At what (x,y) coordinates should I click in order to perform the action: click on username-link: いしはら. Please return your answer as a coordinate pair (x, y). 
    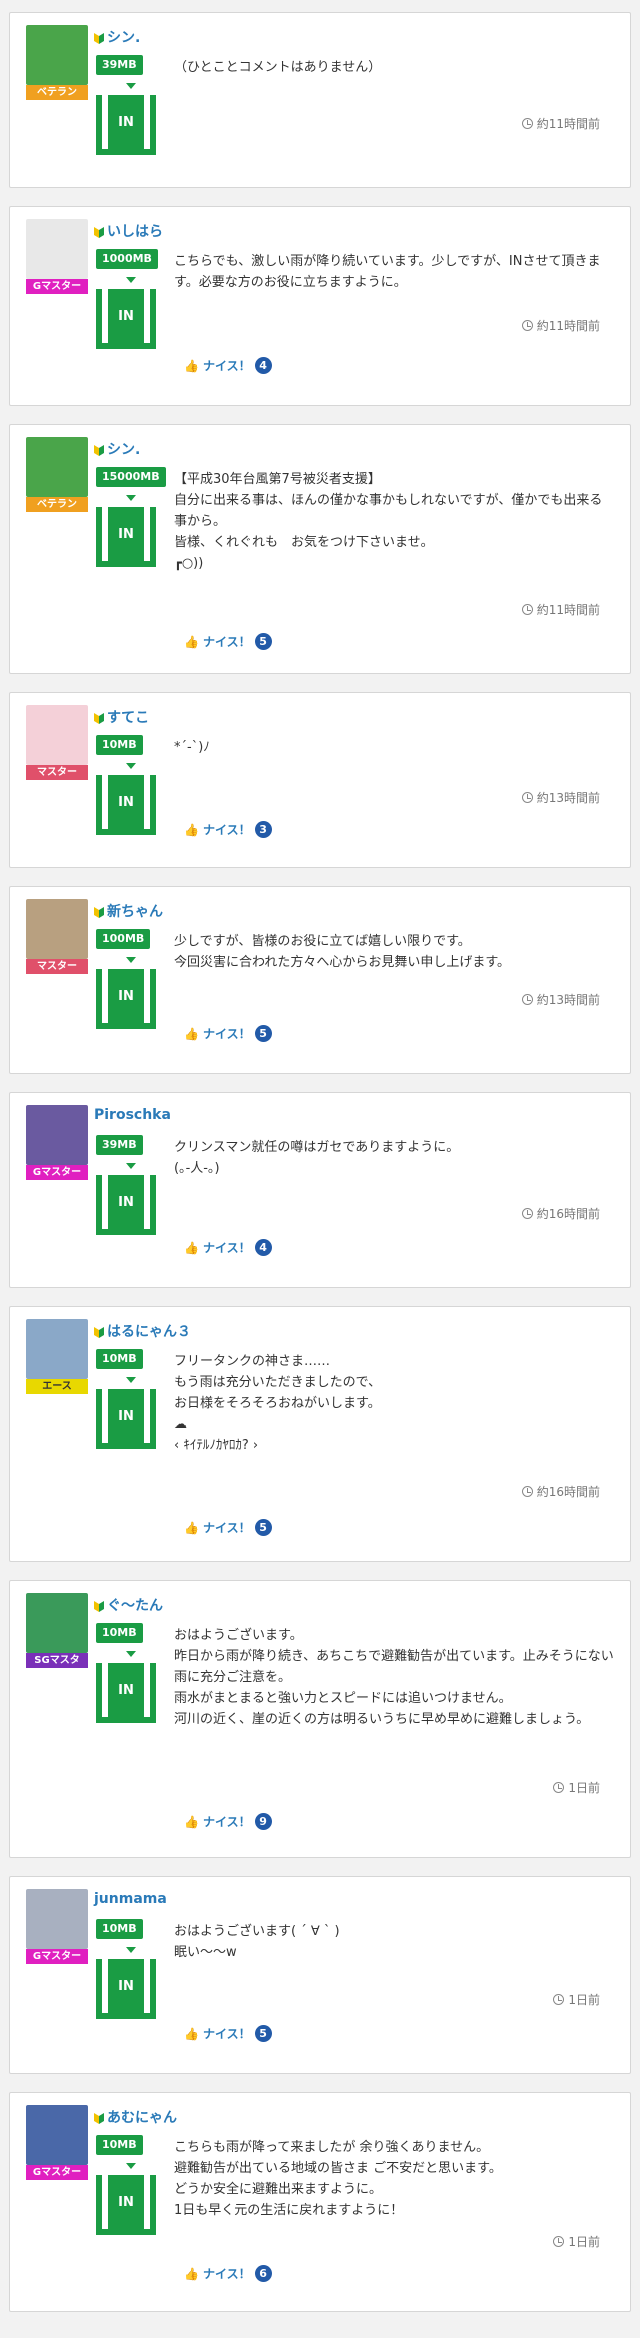
    Looking at the image, I should click on (128, 231).